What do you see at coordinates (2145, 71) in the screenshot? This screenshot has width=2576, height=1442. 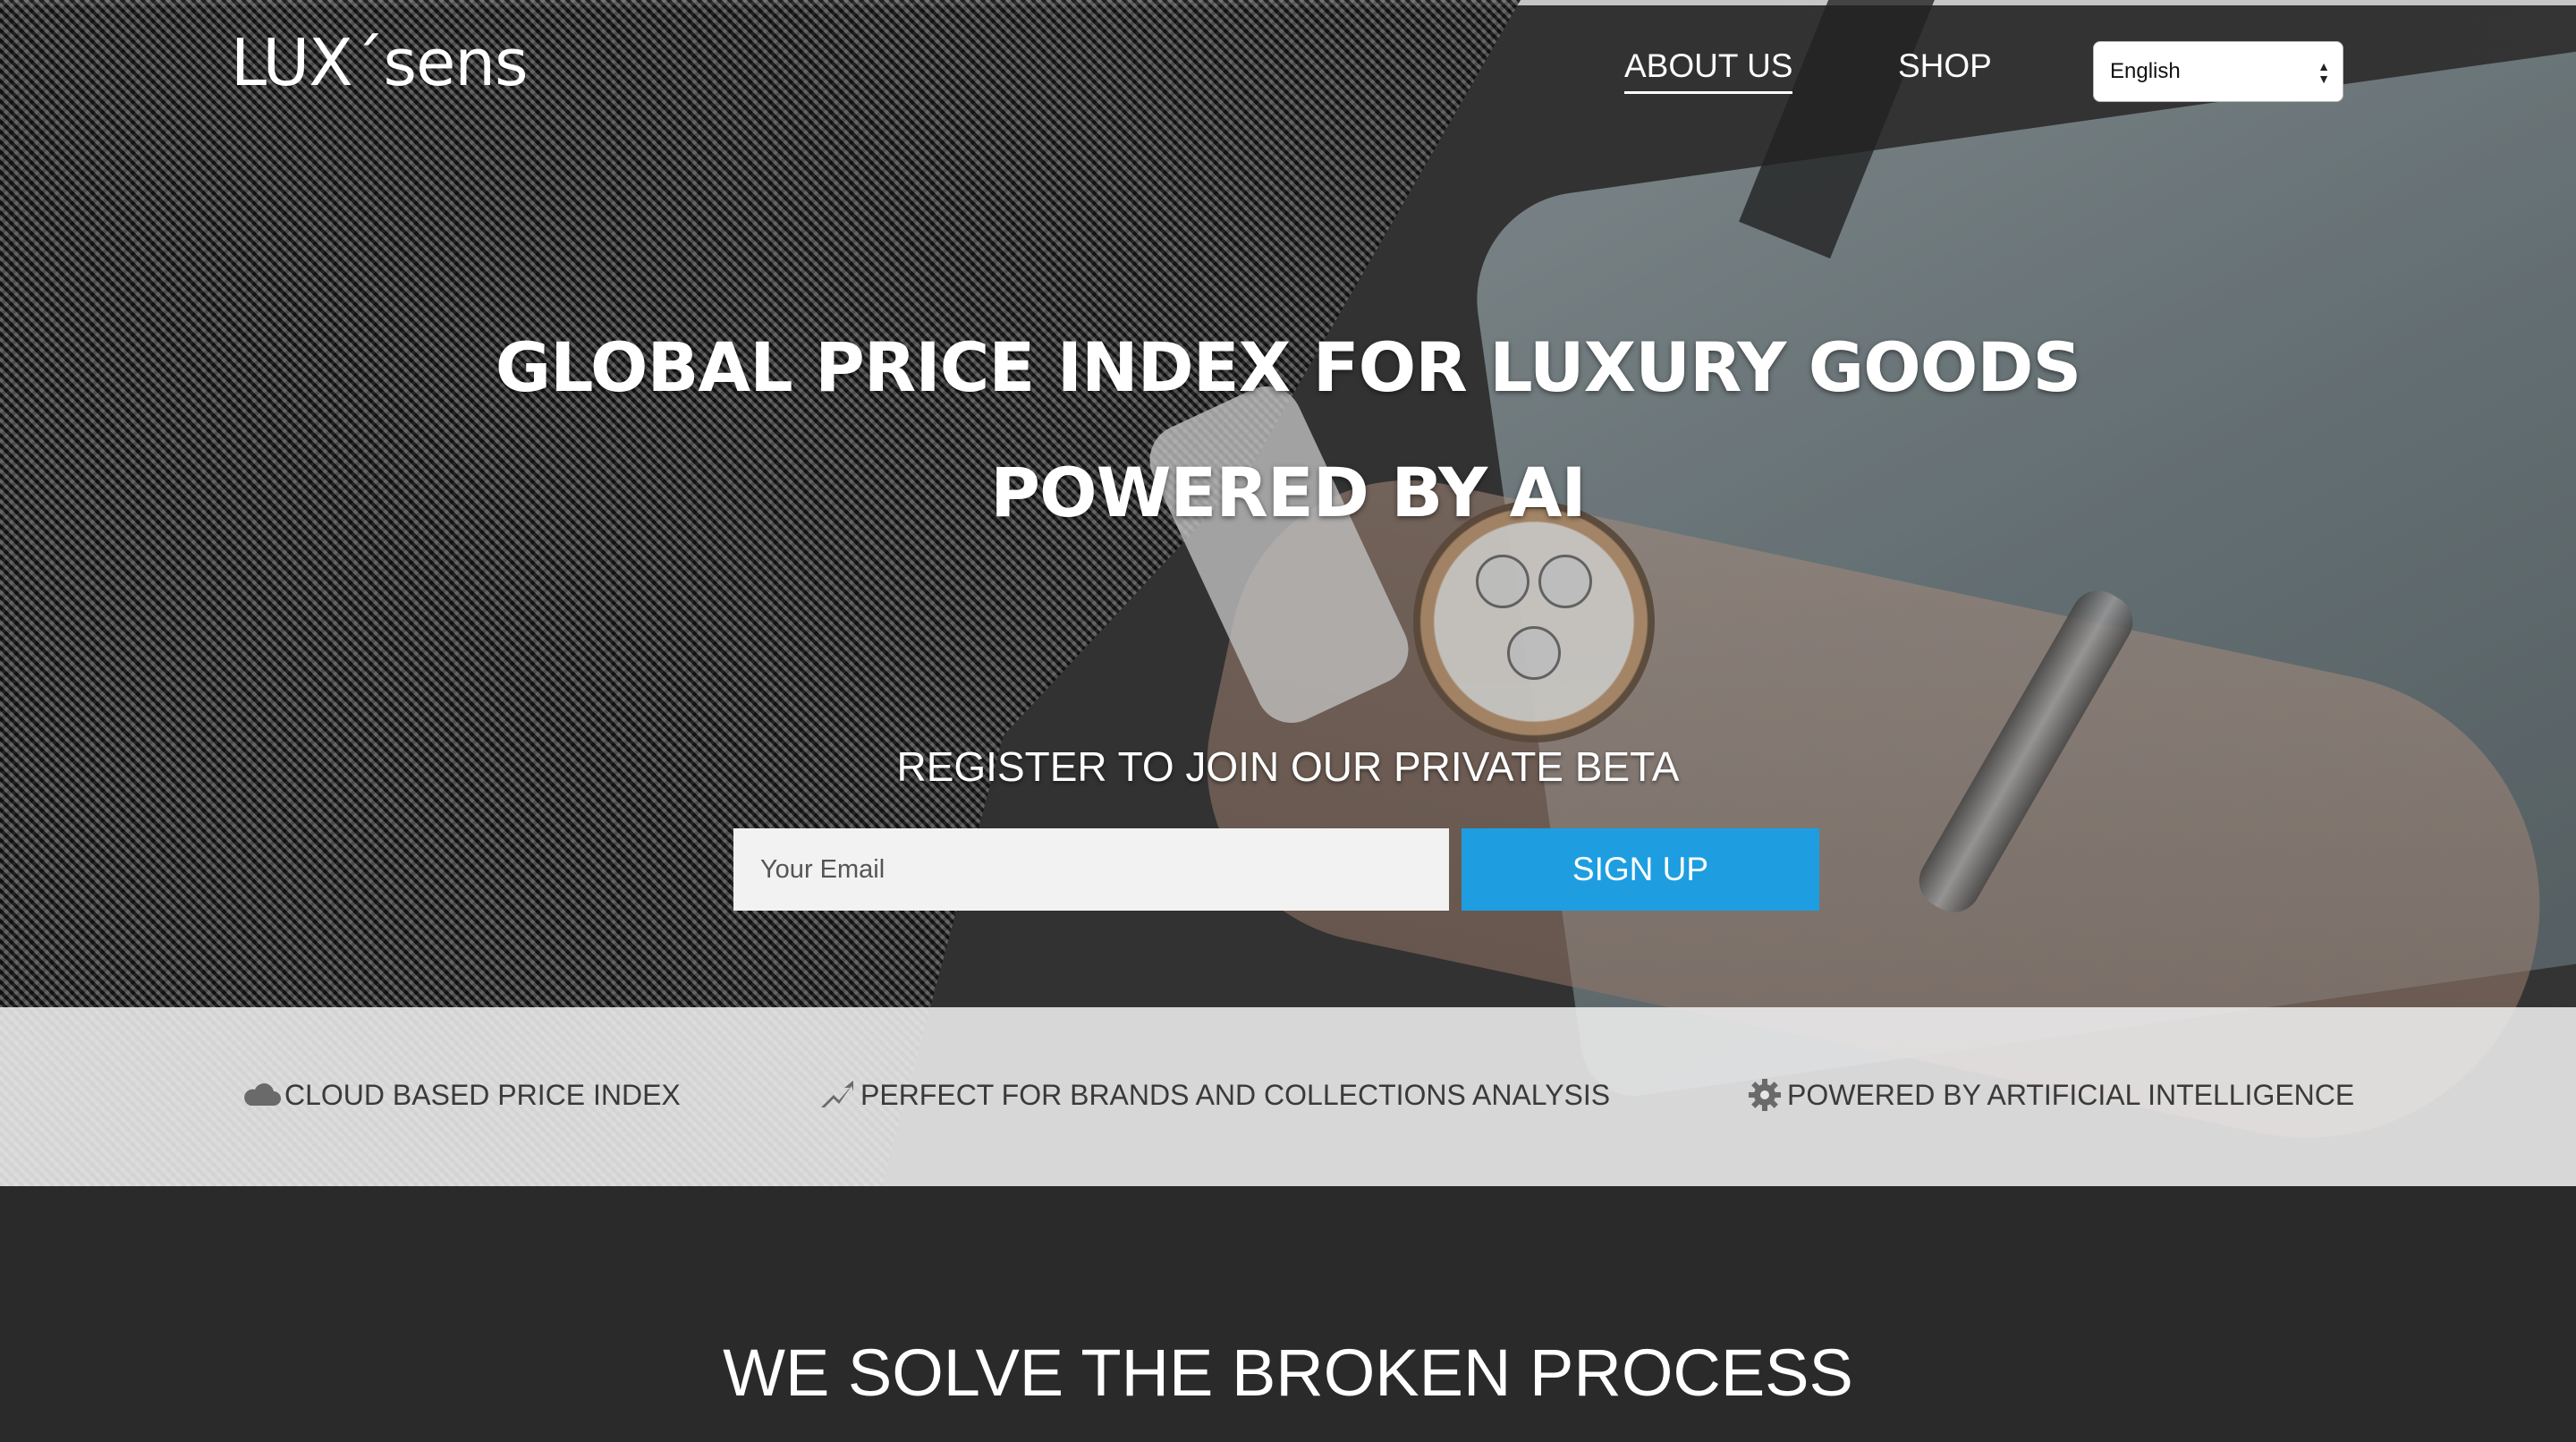 I see `language-select-value: English` at bounding box center [2145, 71].